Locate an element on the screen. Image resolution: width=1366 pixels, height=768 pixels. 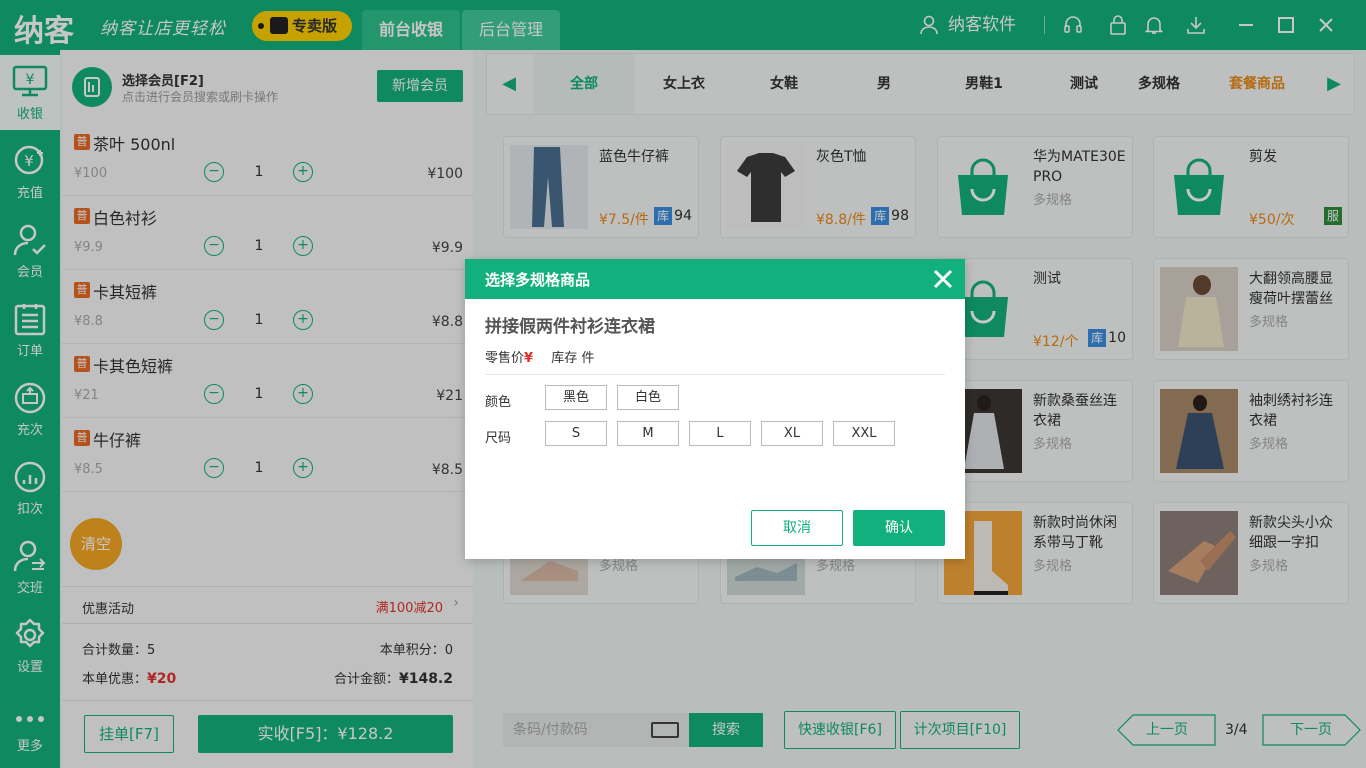
dialog-product-name: 拼接假两件衬衫连衣裙 is located at coordinates (570, 327).